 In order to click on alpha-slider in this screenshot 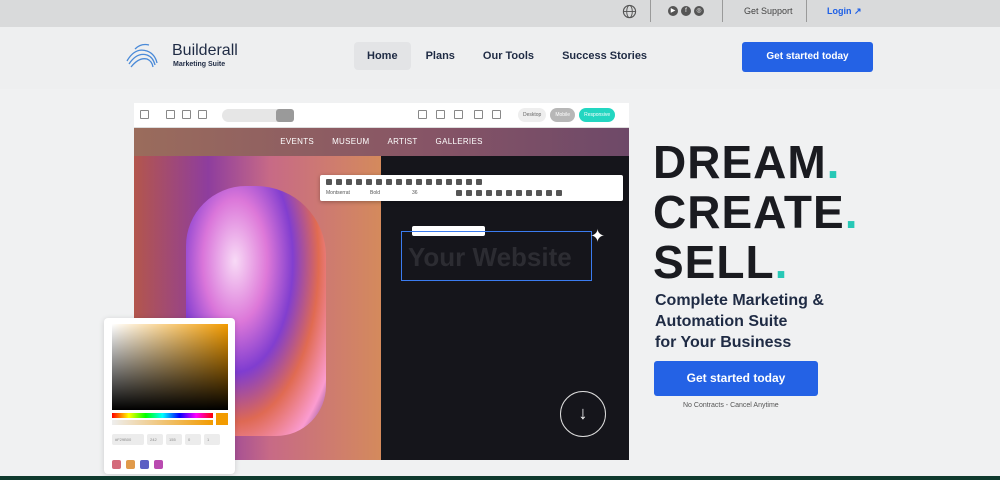, I will do `click(162, 422)`.